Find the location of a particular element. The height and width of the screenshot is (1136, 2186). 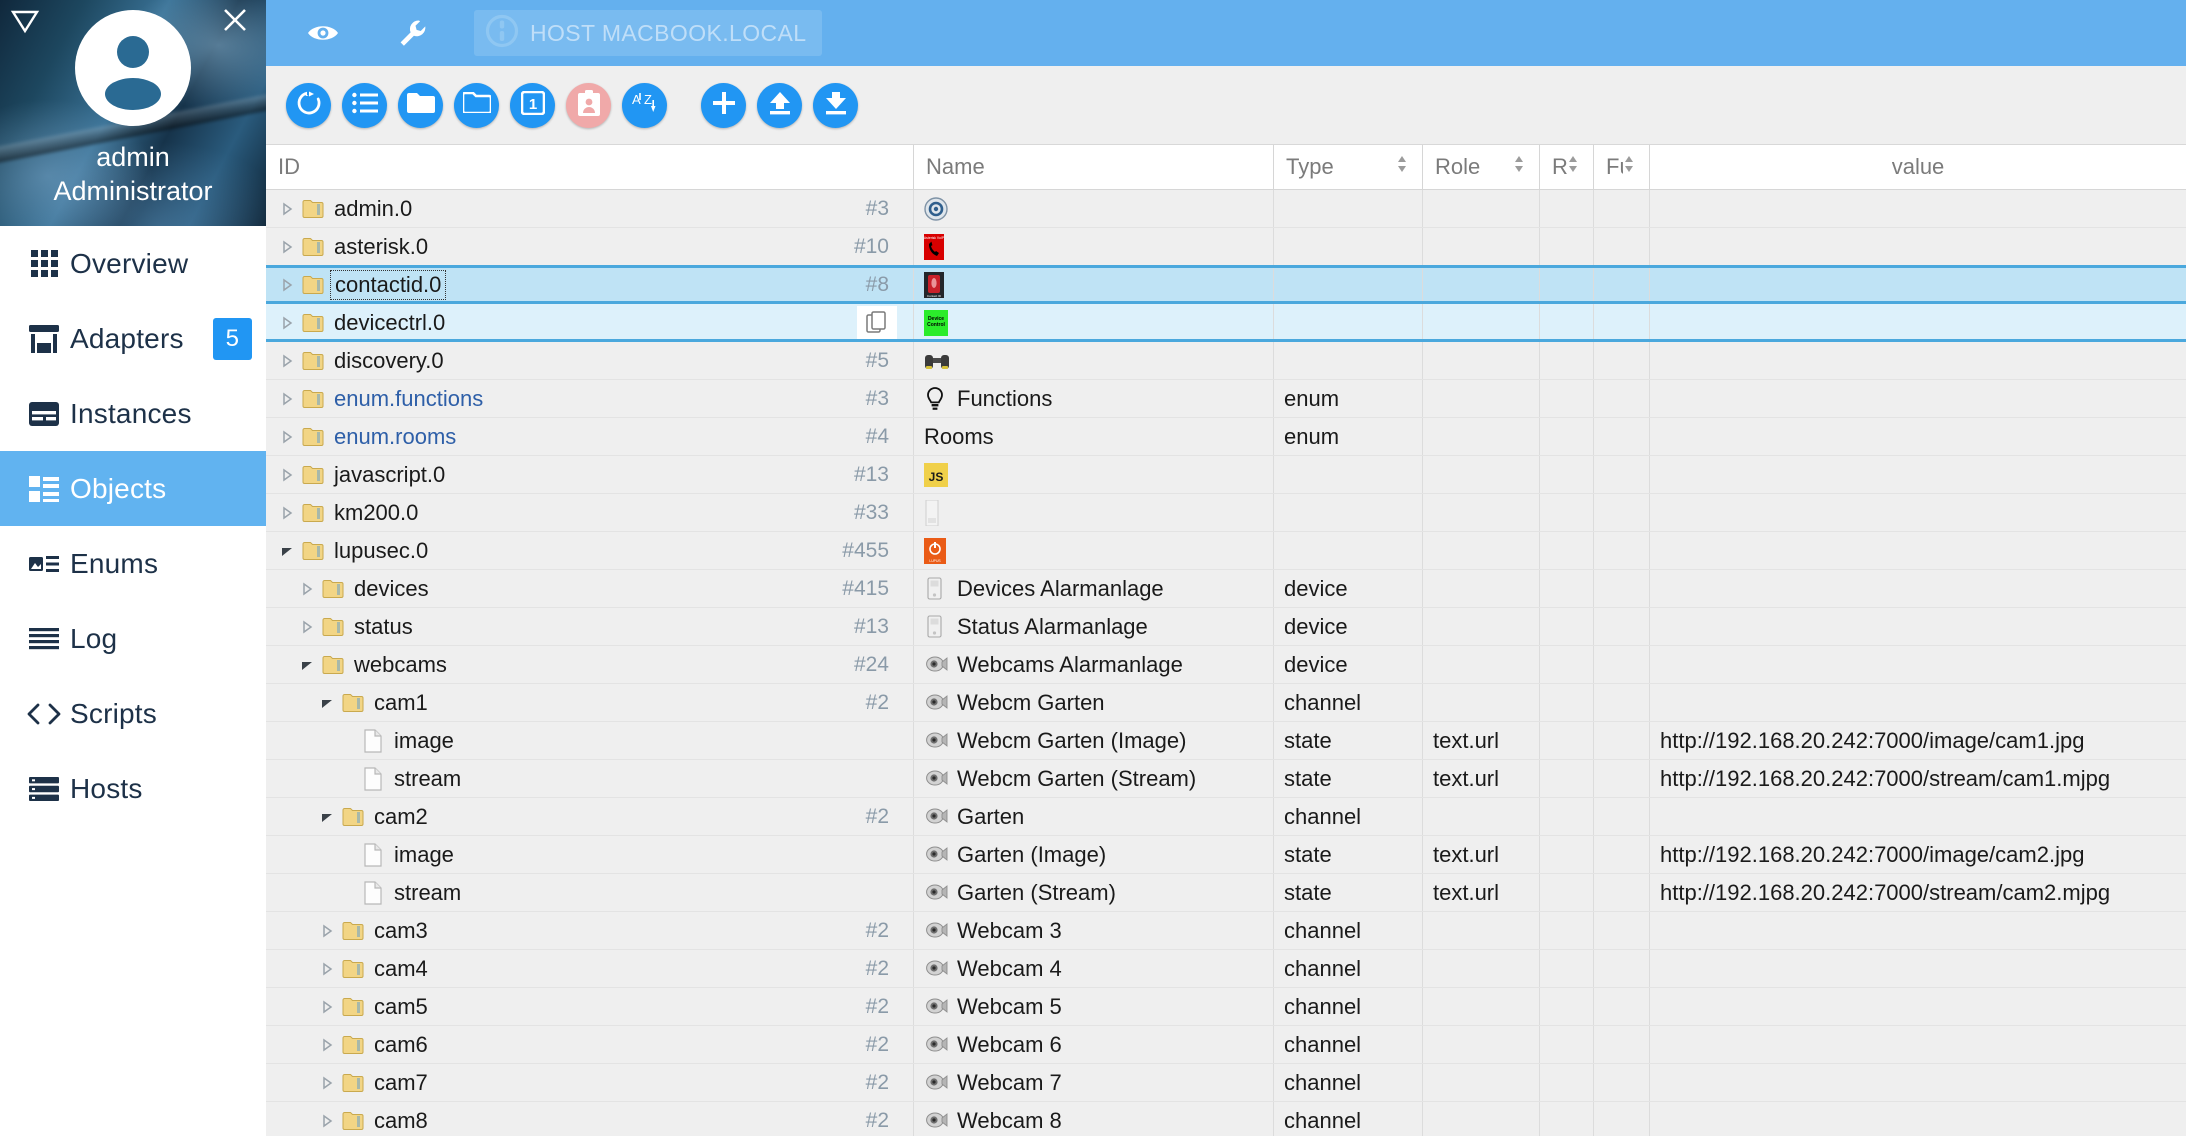

cell-name: Webcam 7 is located at coordinates (1094, 1082).